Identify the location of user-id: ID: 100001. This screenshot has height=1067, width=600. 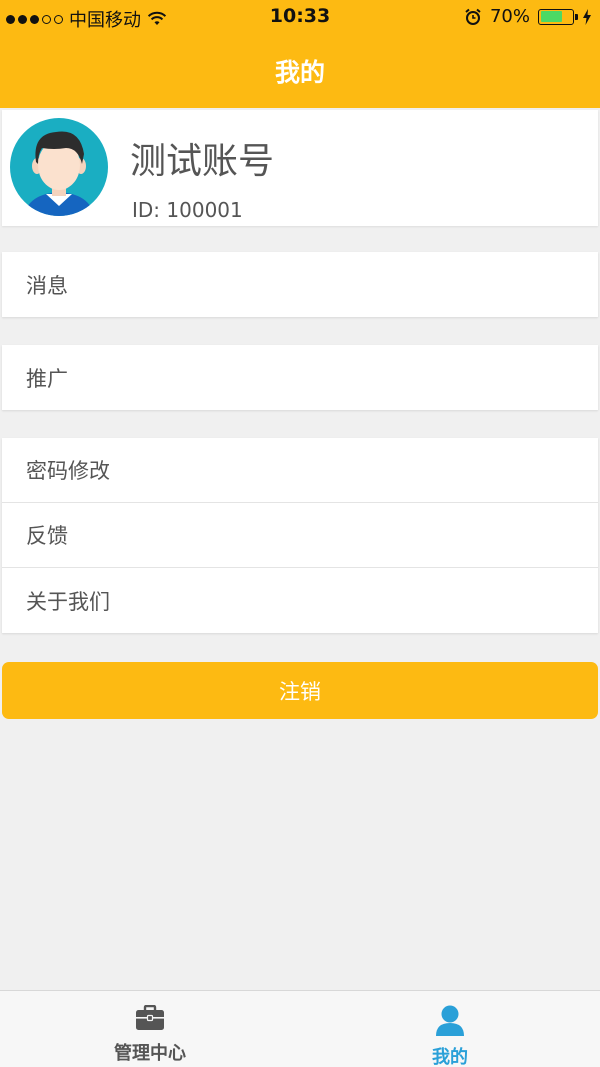
(187, 210).